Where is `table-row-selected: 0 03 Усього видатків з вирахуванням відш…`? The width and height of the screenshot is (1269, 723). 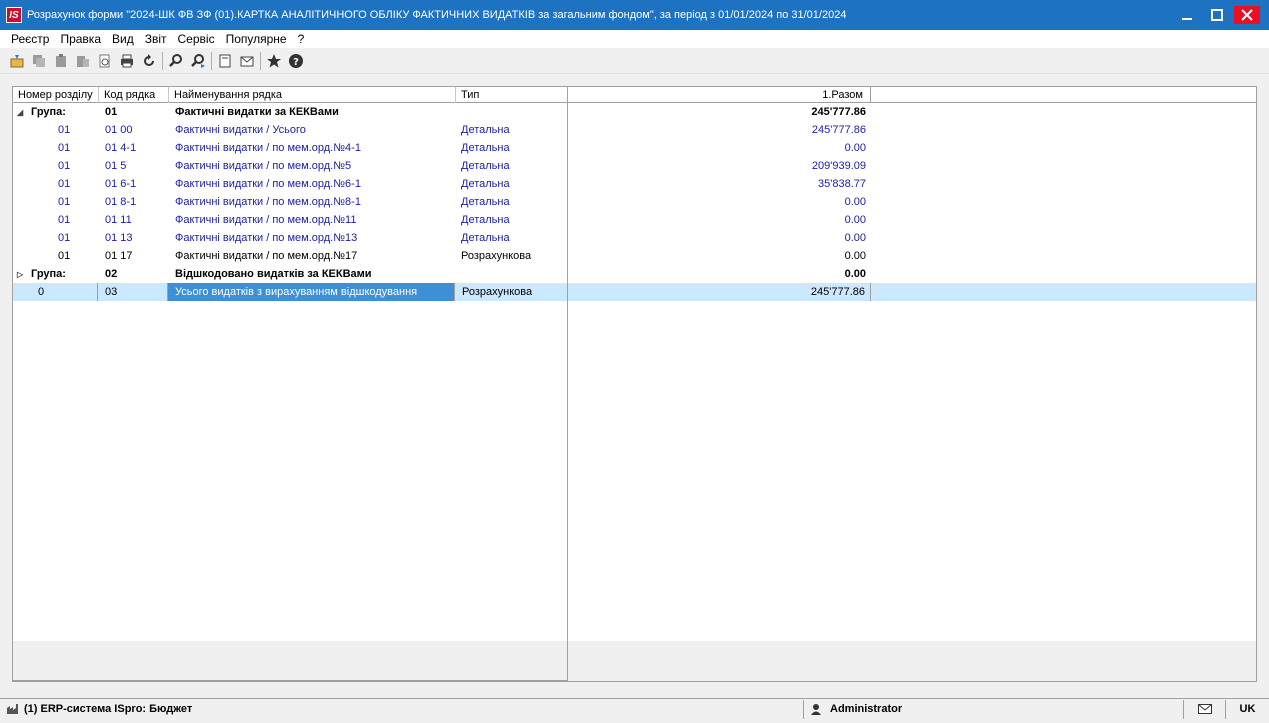
table-row-selected: 0 03 Усього видатків з вирахуванням відш… is located at coordinates (290, 292).